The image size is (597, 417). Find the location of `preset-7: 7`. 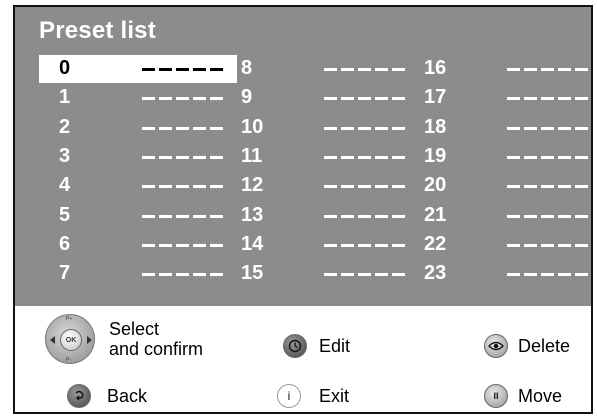

preset-7: 7 is located at coordinates (134, 274).